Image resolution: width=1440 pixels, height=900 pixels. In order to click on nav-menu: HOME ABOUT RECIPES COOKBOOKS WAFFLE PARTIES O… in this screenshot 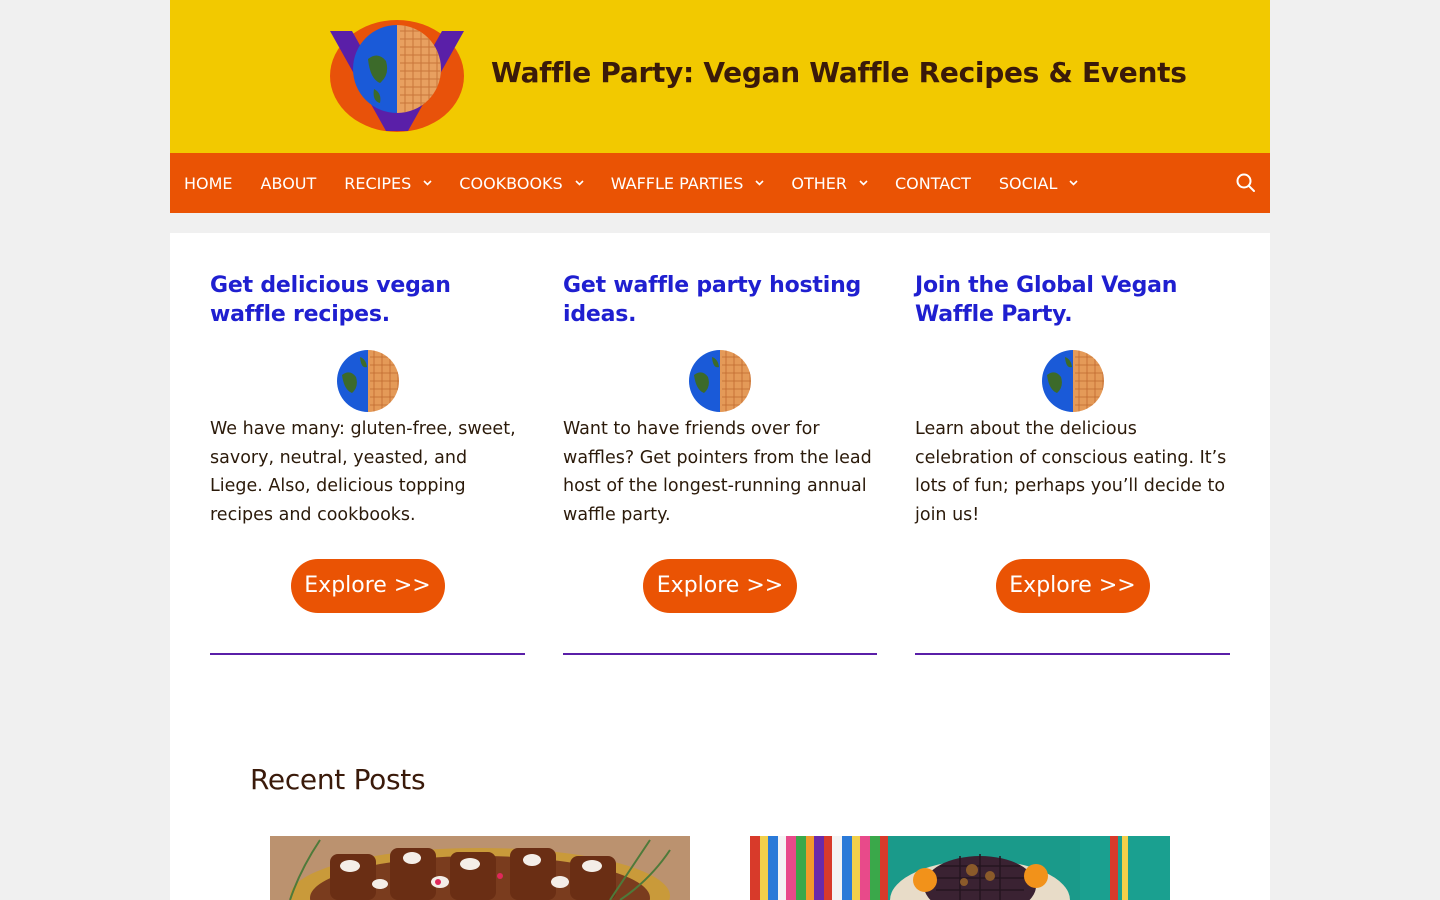, I will do `click(630, 183)`.